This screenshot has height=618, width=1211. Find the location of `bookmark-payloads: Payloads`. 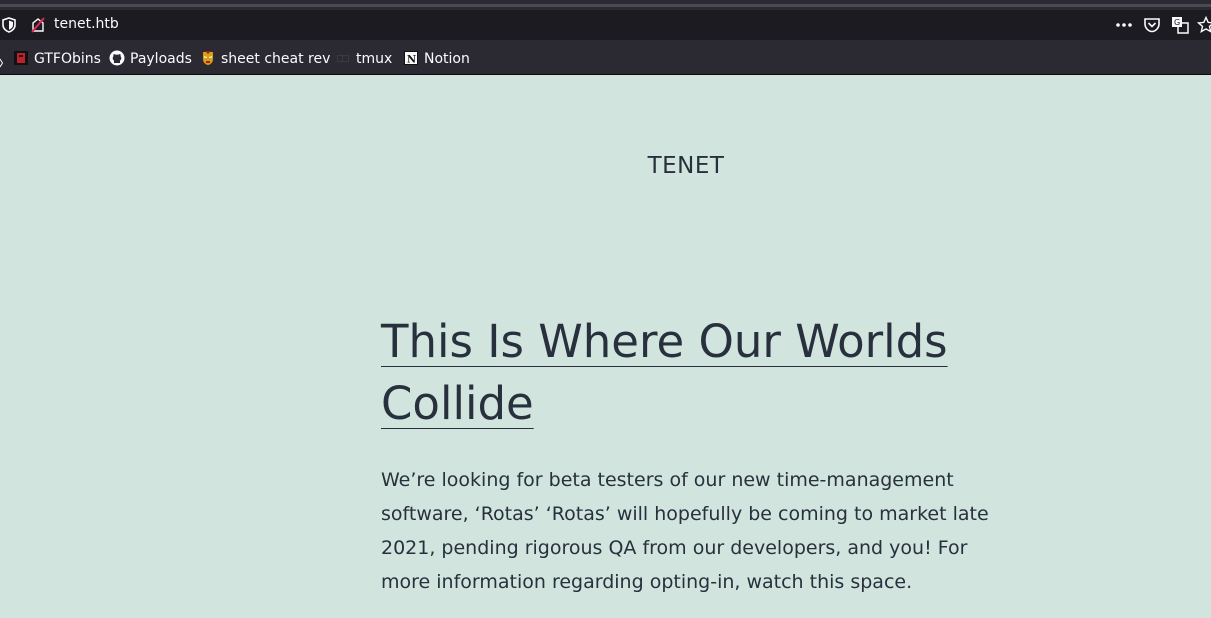

bookmark-payloads: Payloads is located at coordinates (150, 59).